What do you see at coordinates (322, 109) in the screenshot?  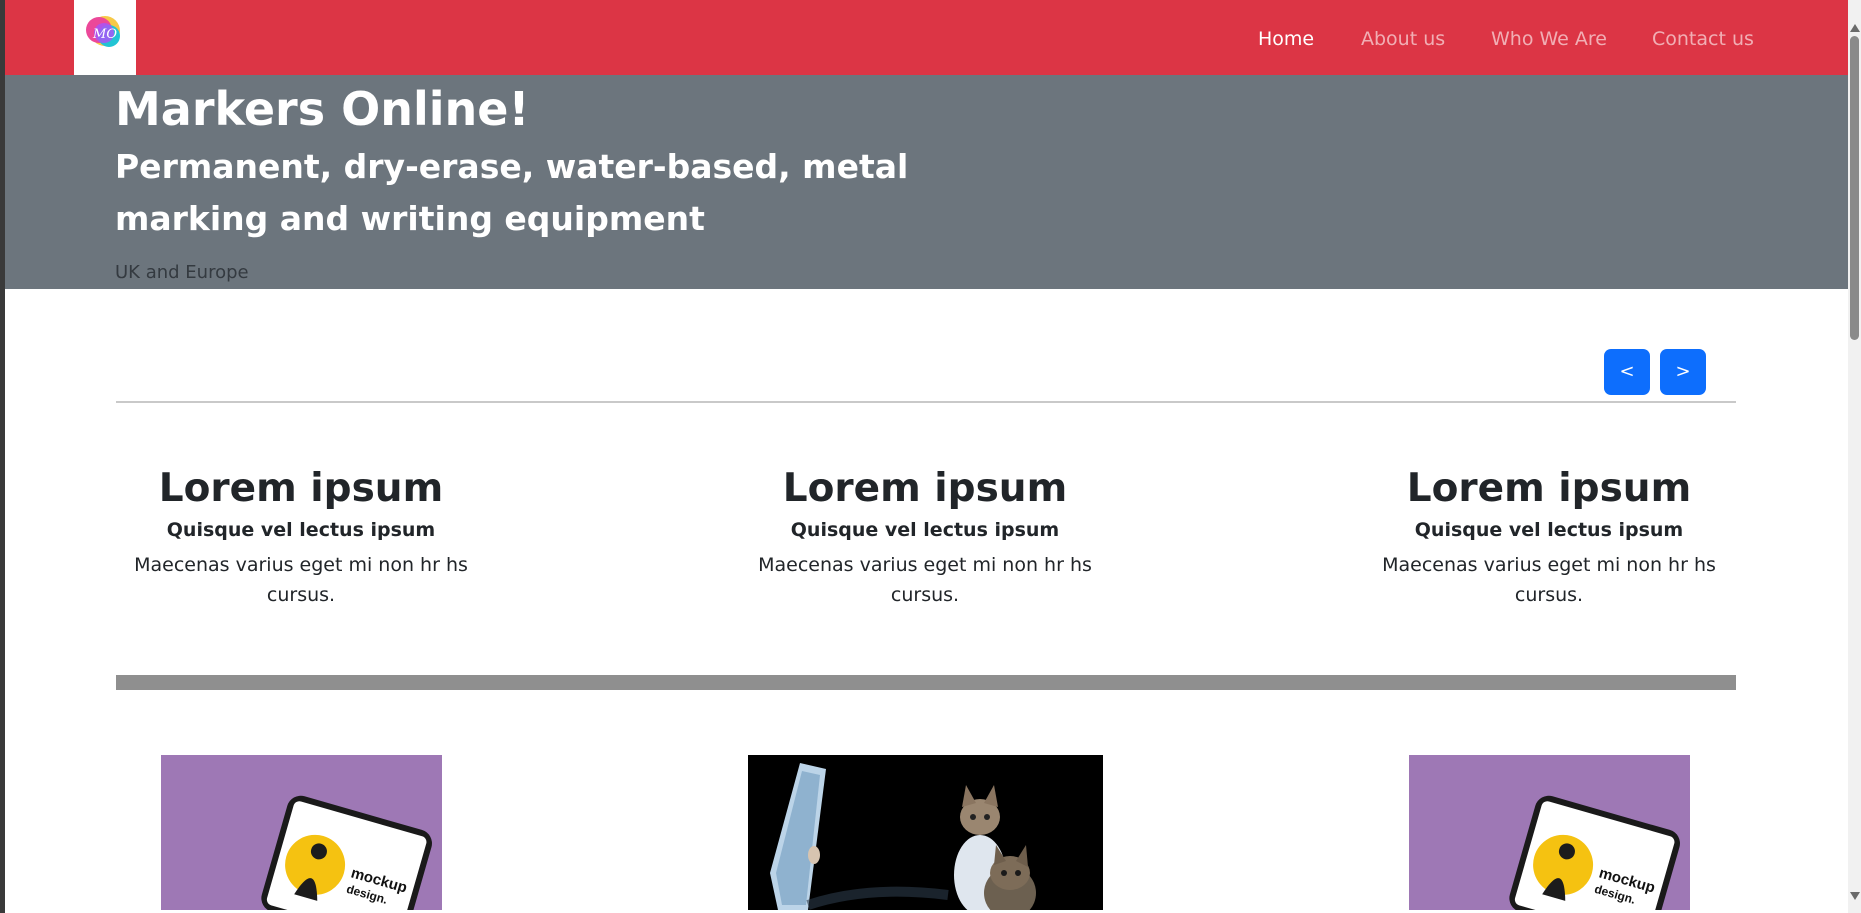 I see `hero-title: Markers Online!` at bounding box center [322, 109].